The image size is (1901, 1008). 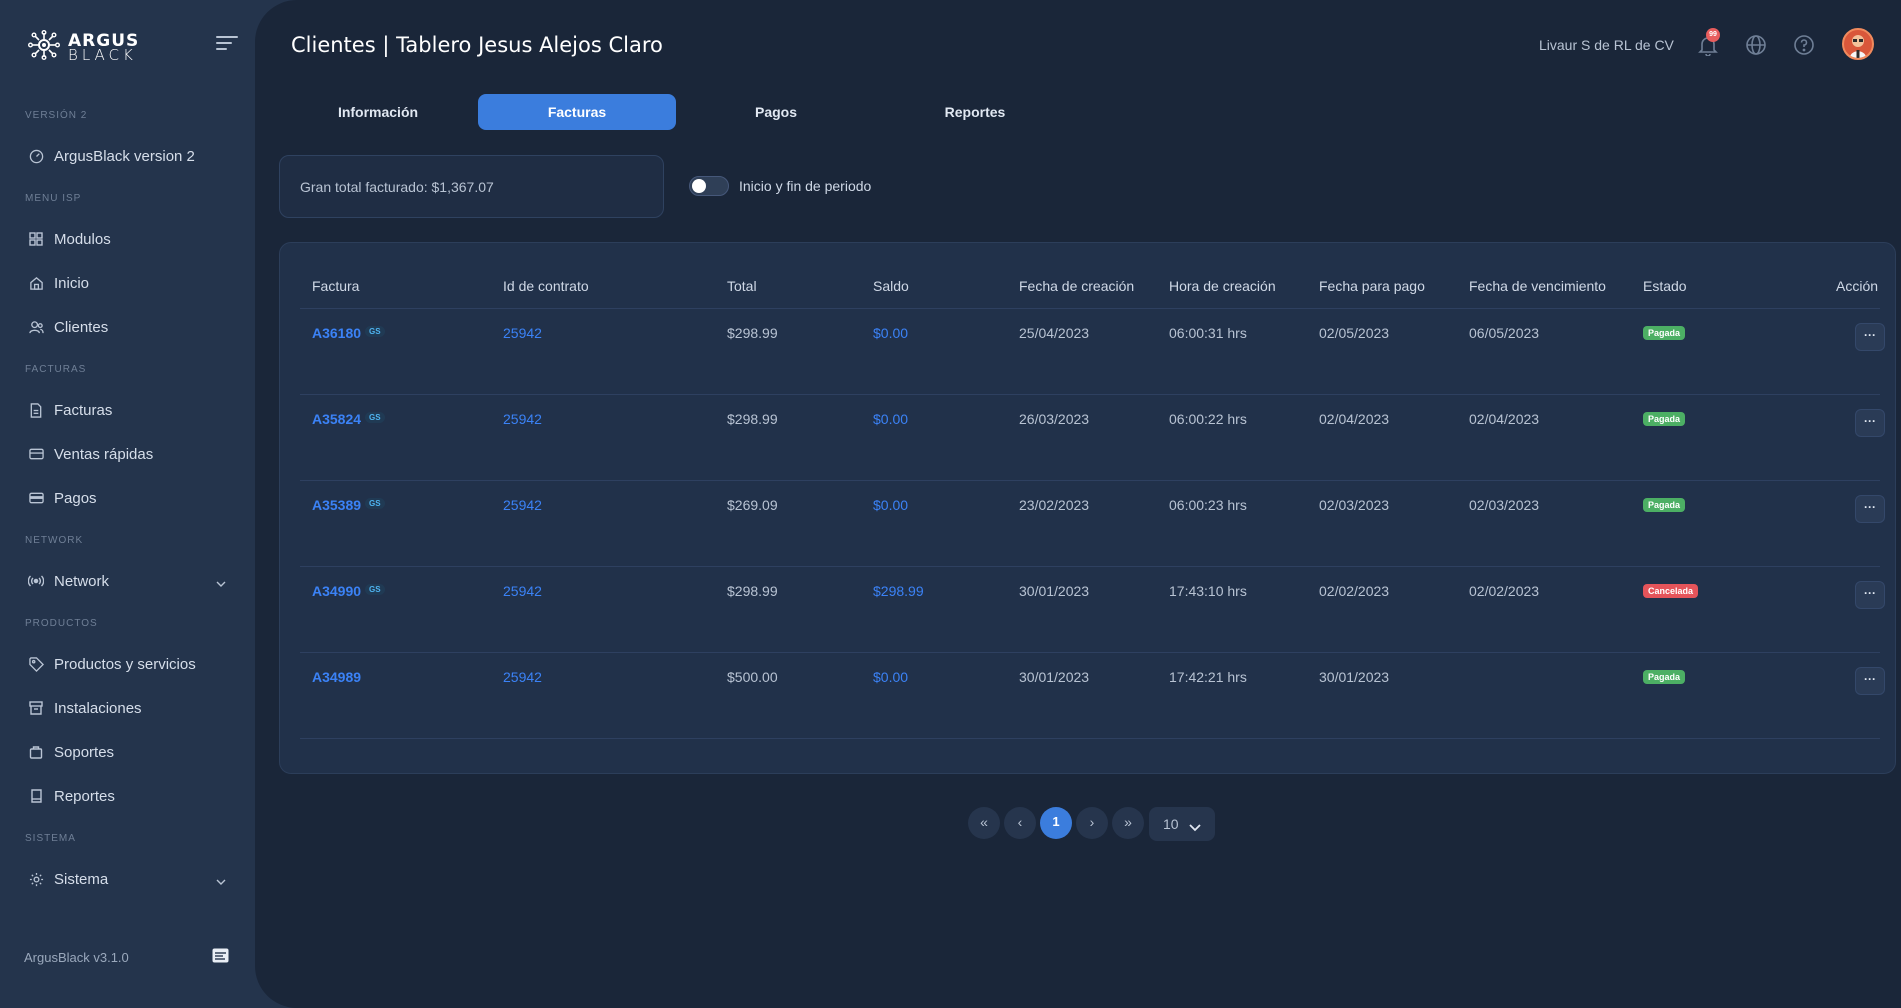 I want to click on column-header: Hora de creación, so click(x=1222, y=286).